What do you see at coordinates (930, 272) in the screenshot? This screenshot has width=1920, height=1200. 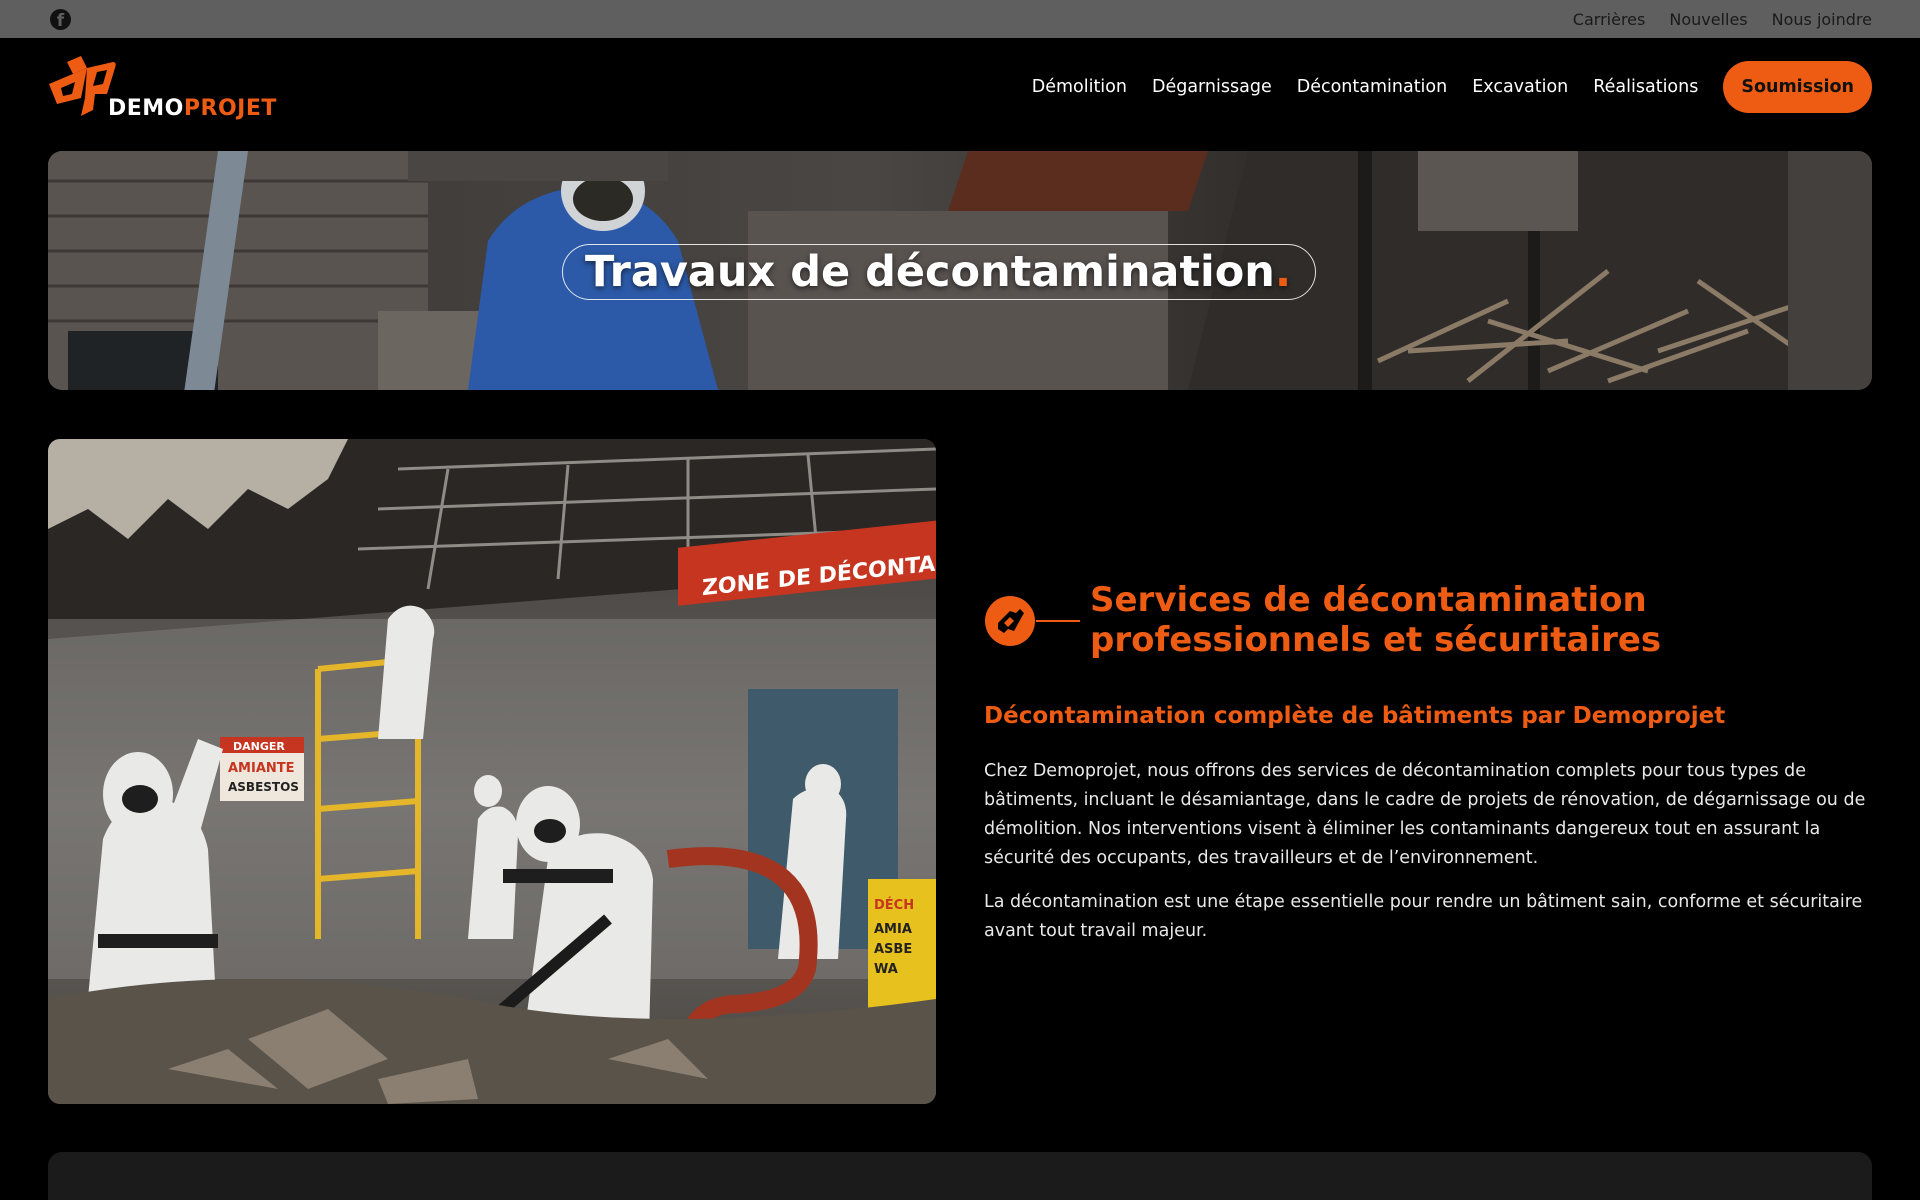 I see `hero-title-text: Travaux de décontamination` at bounding box center [930, 272].